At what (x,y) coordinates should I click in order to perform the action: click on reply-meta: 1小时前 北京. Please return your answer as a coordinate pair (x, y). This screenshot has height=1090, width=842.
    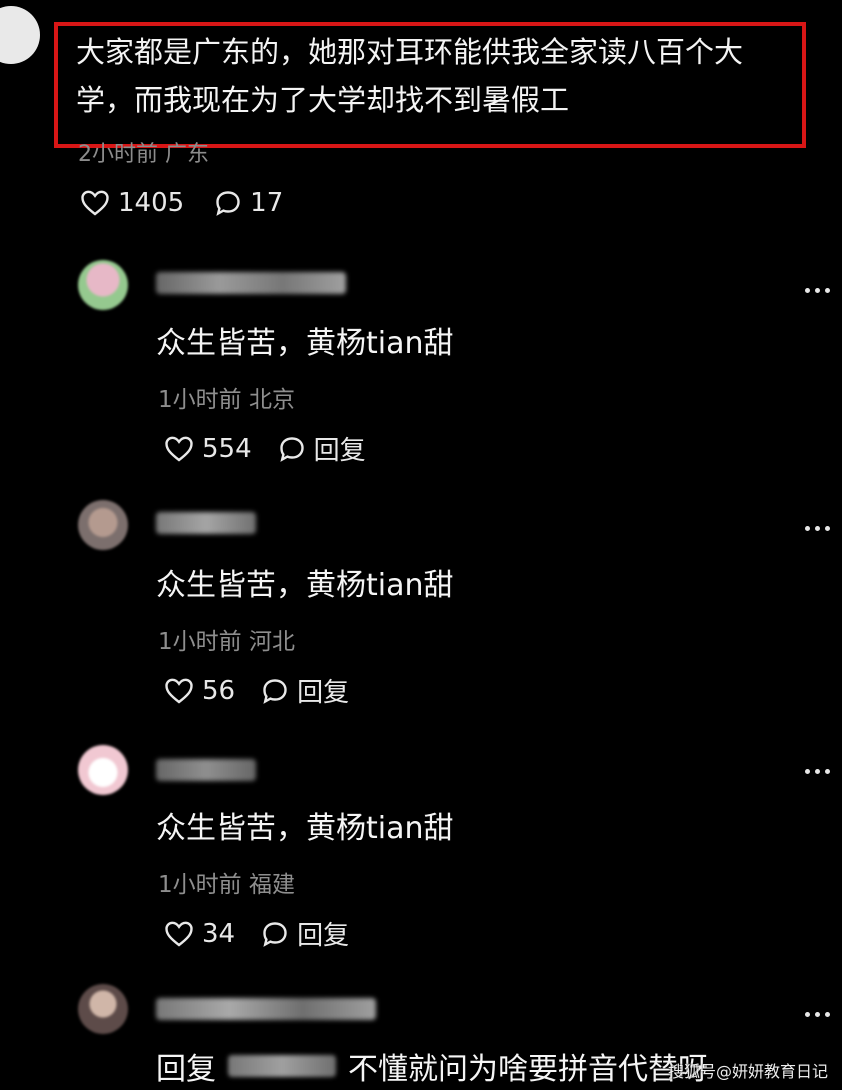
    Looking at the image, I should click on (226, 400).